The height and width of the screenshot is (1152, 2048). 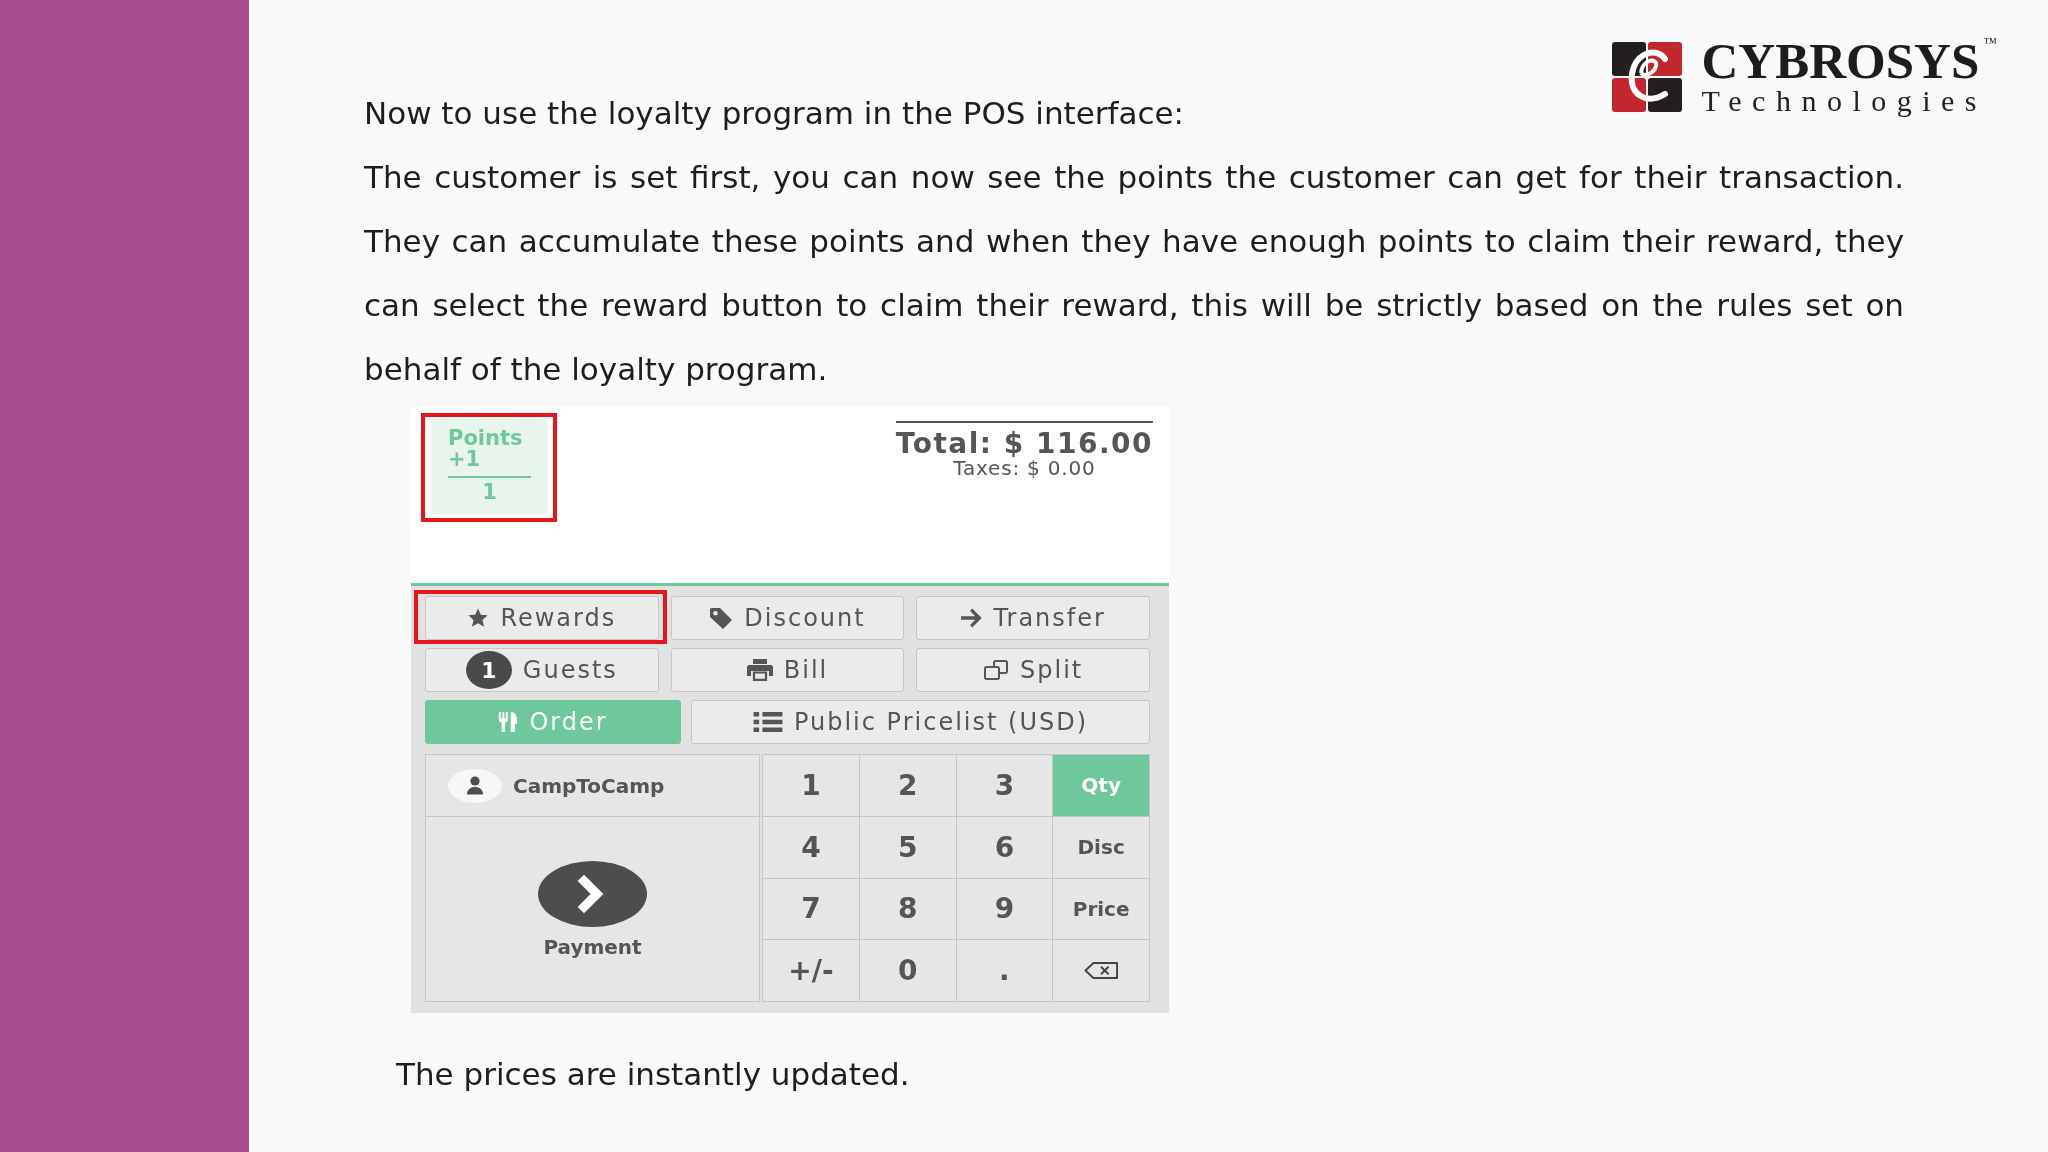 What do you see at coordinates (1004, 785) in the screenshot?
I see `numpad-key: 3` at bounding box center [1004, 785].